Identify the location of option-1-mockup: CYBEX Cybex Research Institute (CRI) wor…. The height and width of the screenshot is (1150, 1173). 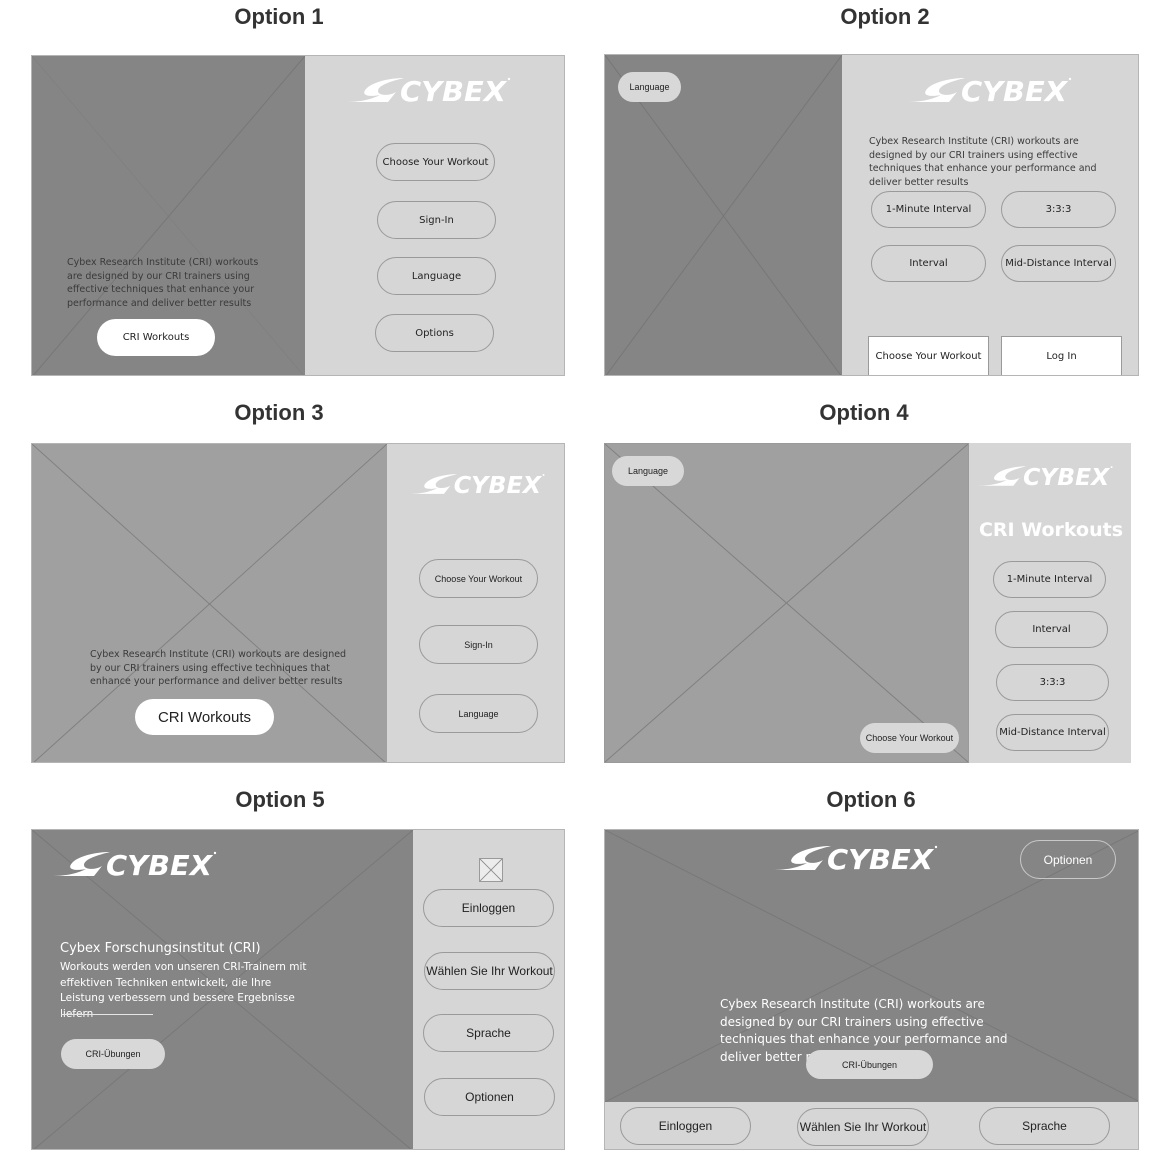
(298, 215).